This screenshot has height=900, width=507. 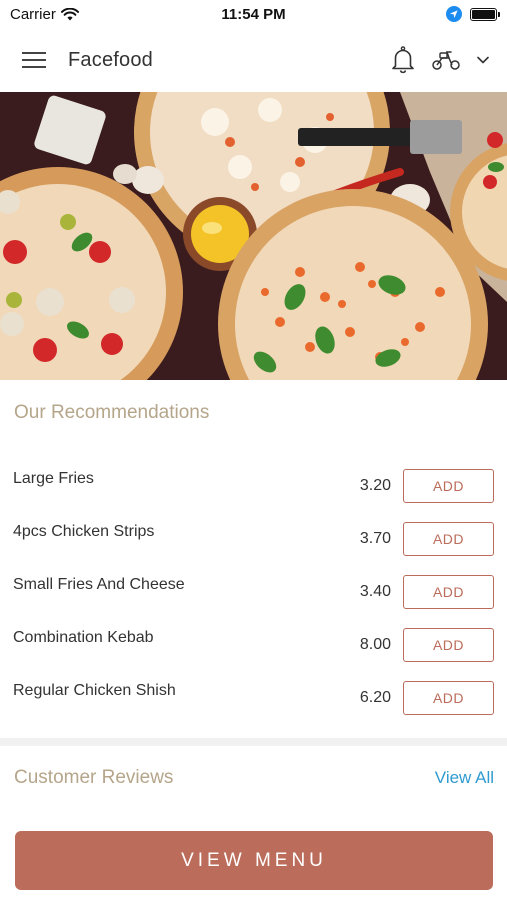 What do you see at coordinates (483, 60) in the screenshot?
I see `chevron-down-icon` at bounding box center [483, 60].